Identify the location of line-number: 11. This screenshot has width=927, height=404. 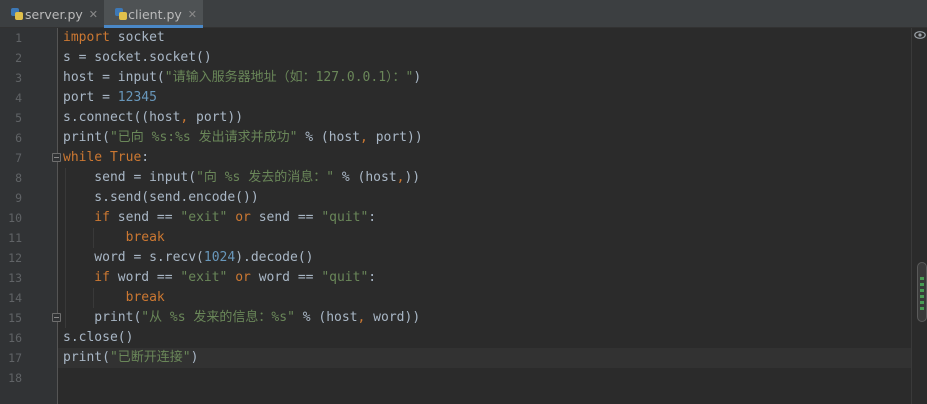
(15, 238).